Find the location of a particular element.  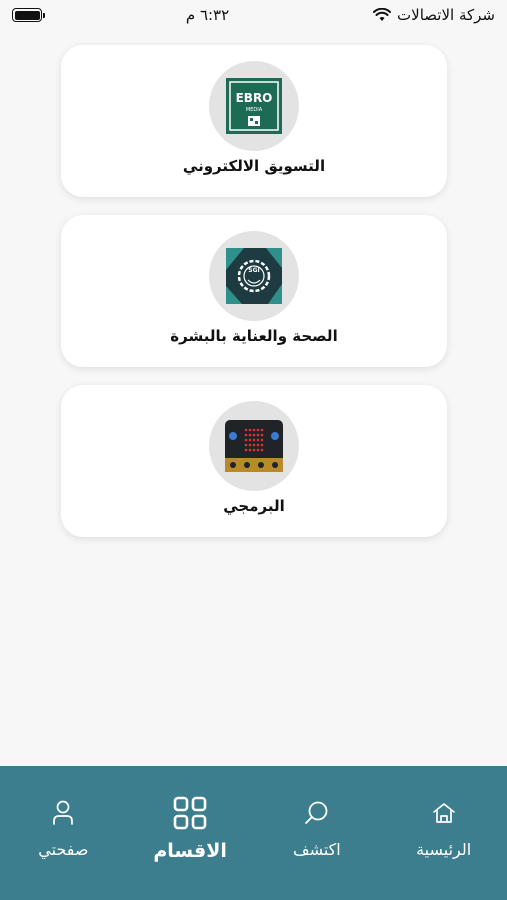

carrier-label: شركة الاتصالات is located at coordinates (446, 15).